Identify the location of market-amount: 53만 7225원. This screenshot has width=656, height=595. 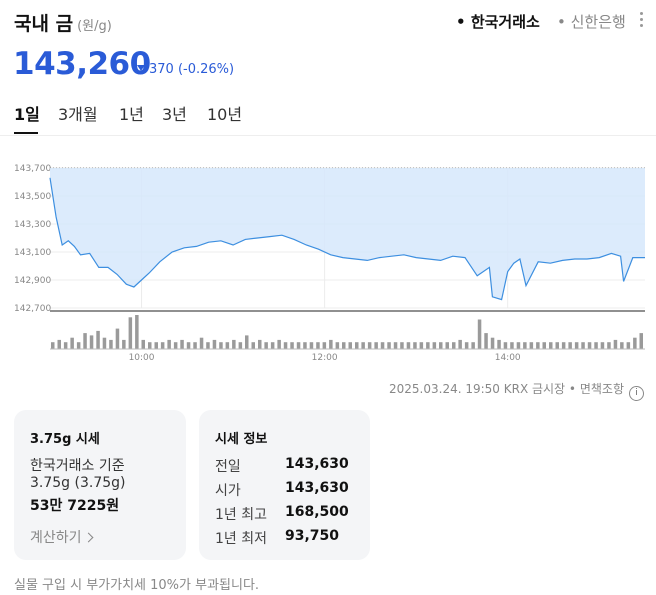
(75, 506).